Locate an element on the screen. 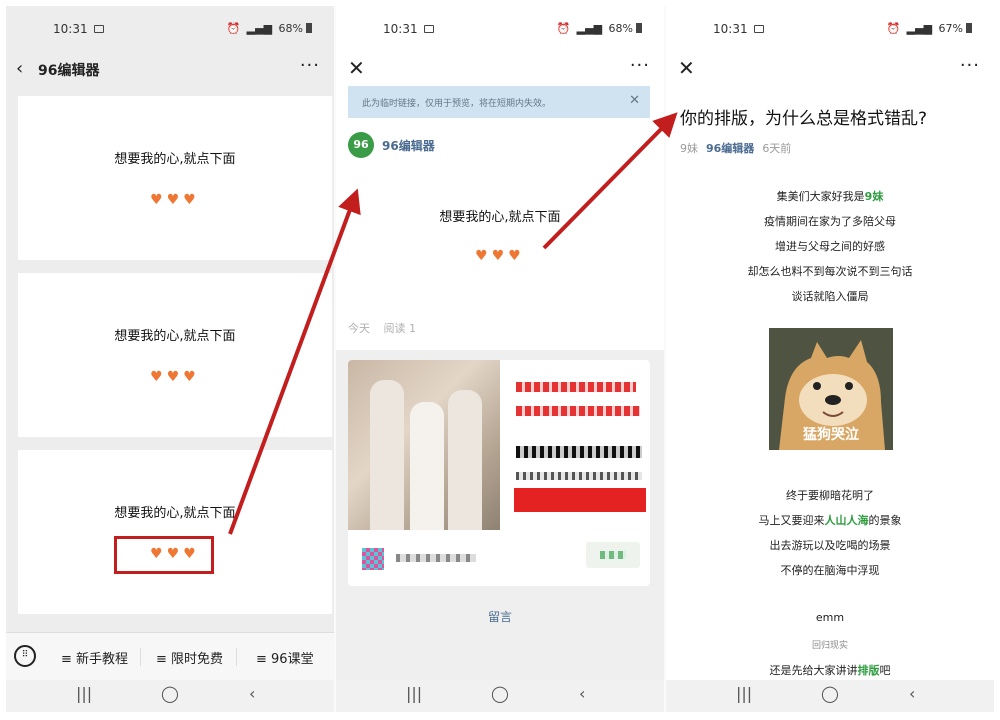 This screenshot has width=1000, height=720. keyboard-icon: ⠿ is located at coordinates (25, 656).